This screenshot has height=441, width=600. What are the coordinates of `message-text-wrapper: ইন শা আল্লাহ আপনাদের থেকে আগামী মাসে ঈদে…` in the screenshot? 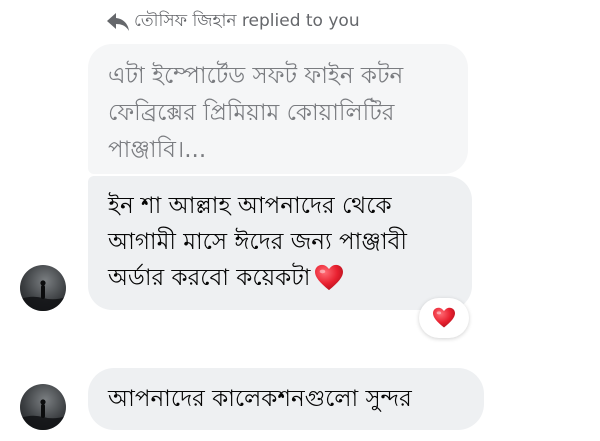 It's located at (280, 242).